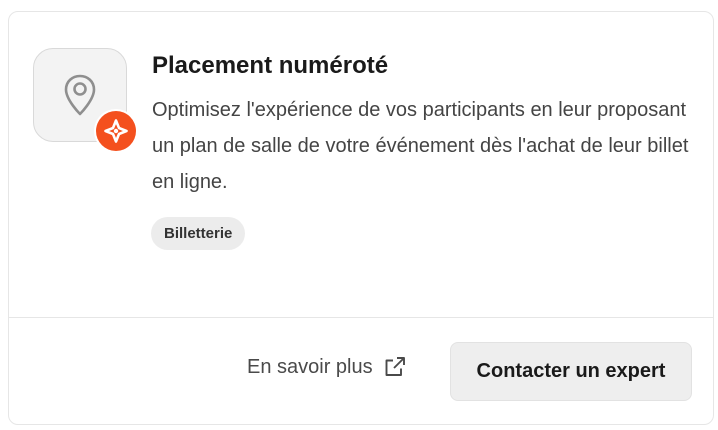  What do you see at coordinates (80, 95) in the screenshot?
I see `map-pin-icon` at bounding box center [80, 95].